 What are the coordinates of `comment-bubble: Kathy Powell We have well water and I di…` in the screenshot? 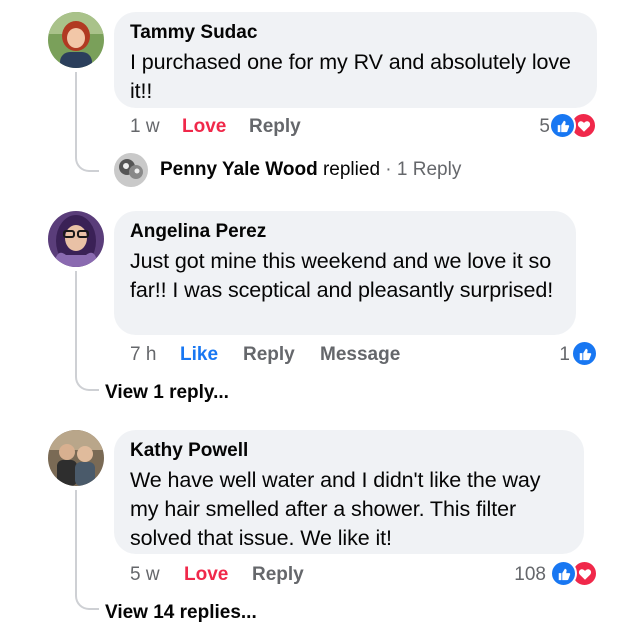 It's located at (349, 492).